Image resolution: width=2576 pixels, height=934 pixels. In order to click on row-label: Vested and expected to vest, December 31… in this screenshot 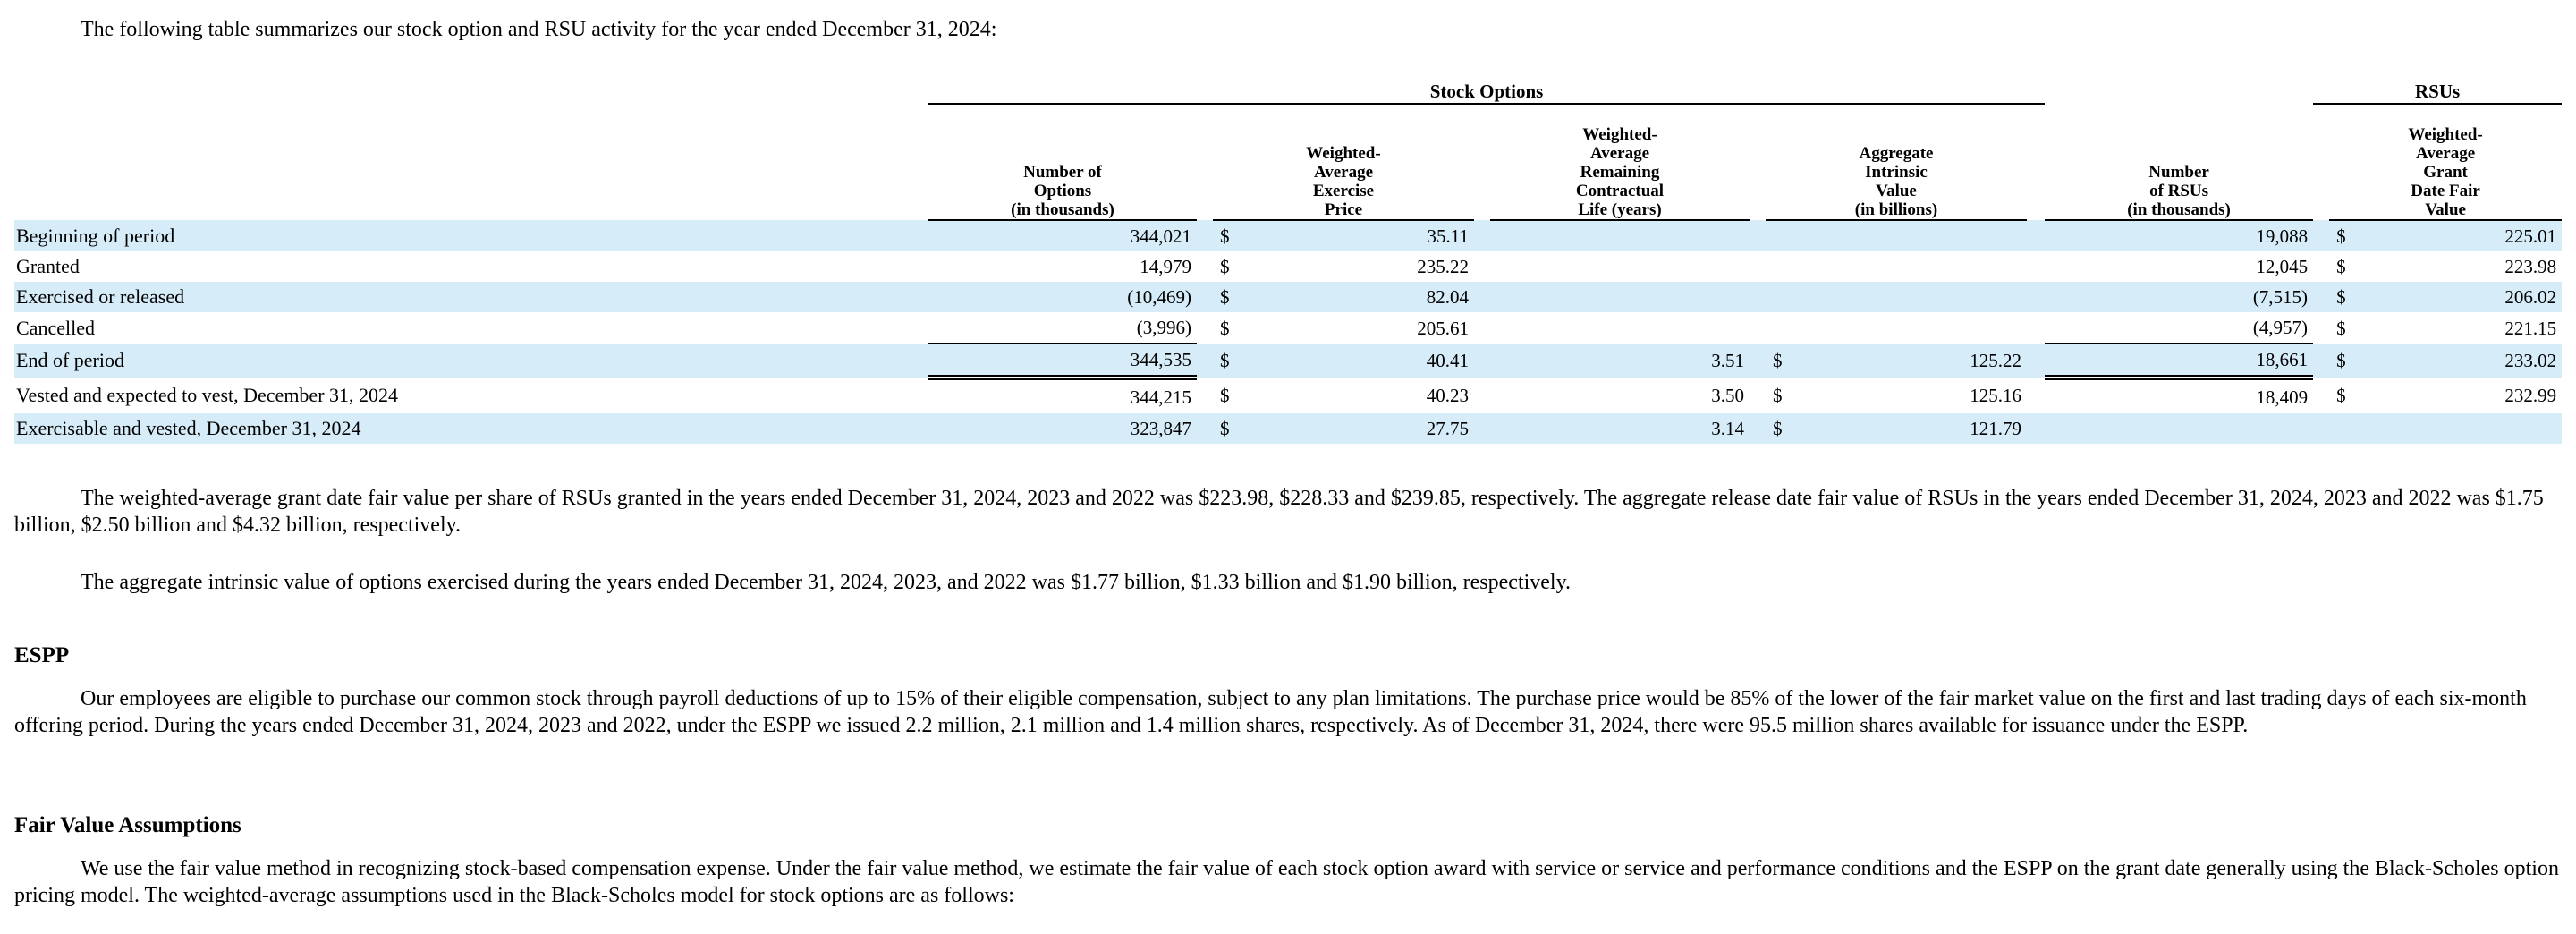, I will do `click(207, 395)`.